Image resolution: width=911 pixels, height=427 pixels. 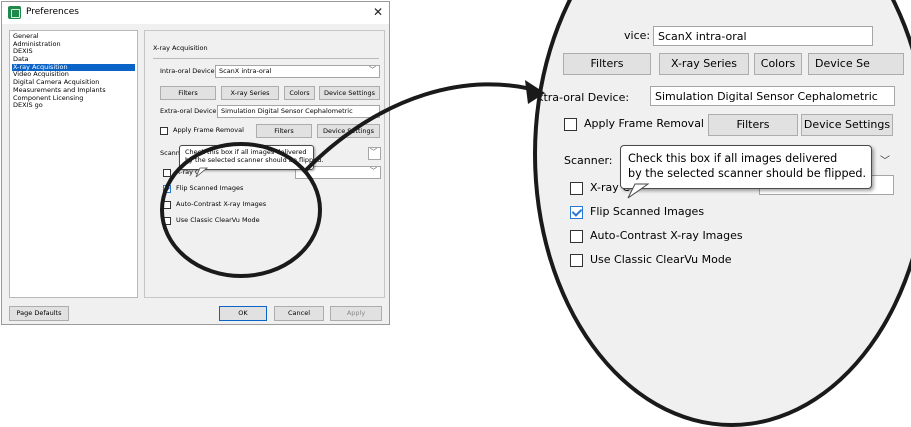 What do you see at coordinates (423, 127) in the screenshot?
I see `connector-arrow-line` at bounding box center [423, 127].